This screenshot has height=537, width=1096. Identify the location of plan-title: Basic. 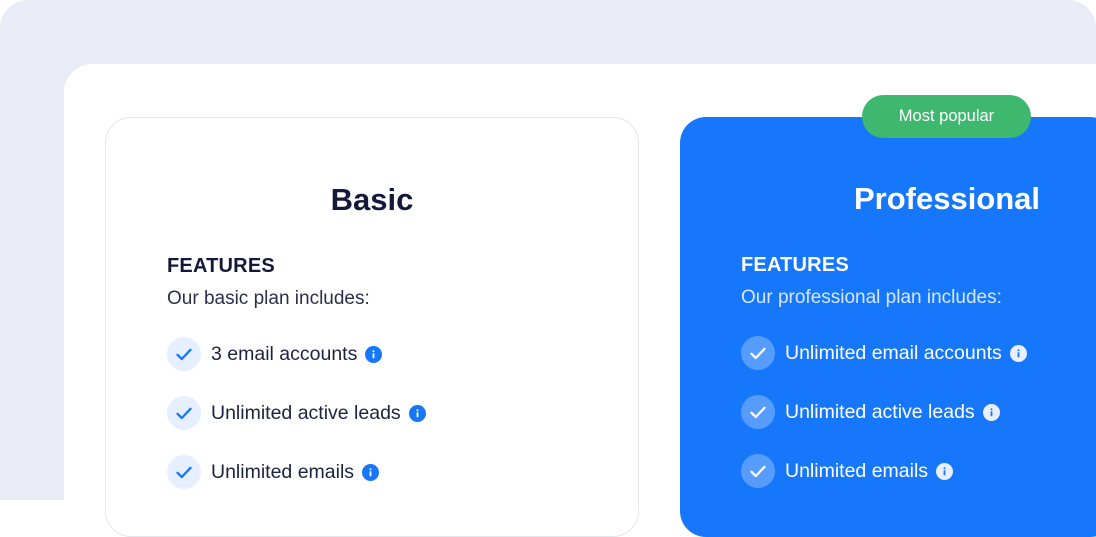
(372, 199).